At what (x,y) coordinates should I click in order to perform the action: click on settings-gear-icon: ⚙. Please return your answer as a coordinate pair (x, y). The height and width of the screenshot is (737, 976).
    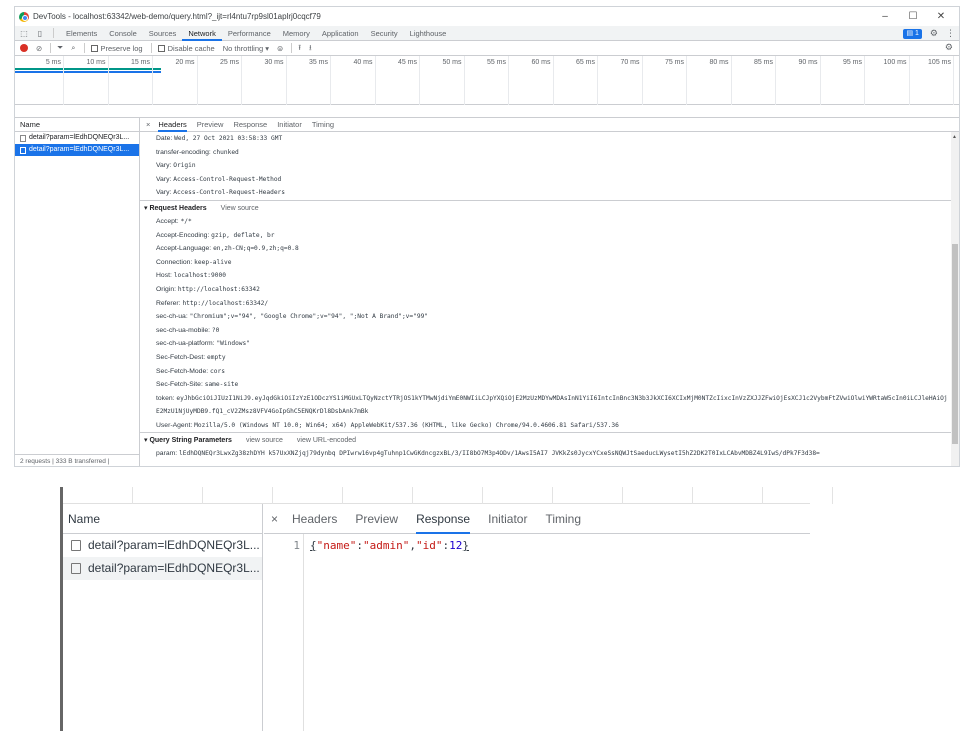
    Looking at the image, I should click on (934, 33).